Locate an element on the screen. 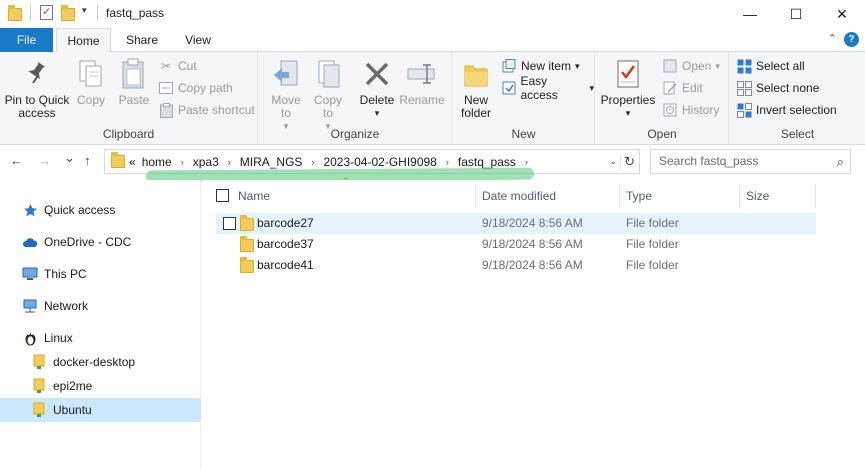 The width and height of the screenshot is (865, 469). refresh-icon: ↻ is located at coordinates (627, 162).